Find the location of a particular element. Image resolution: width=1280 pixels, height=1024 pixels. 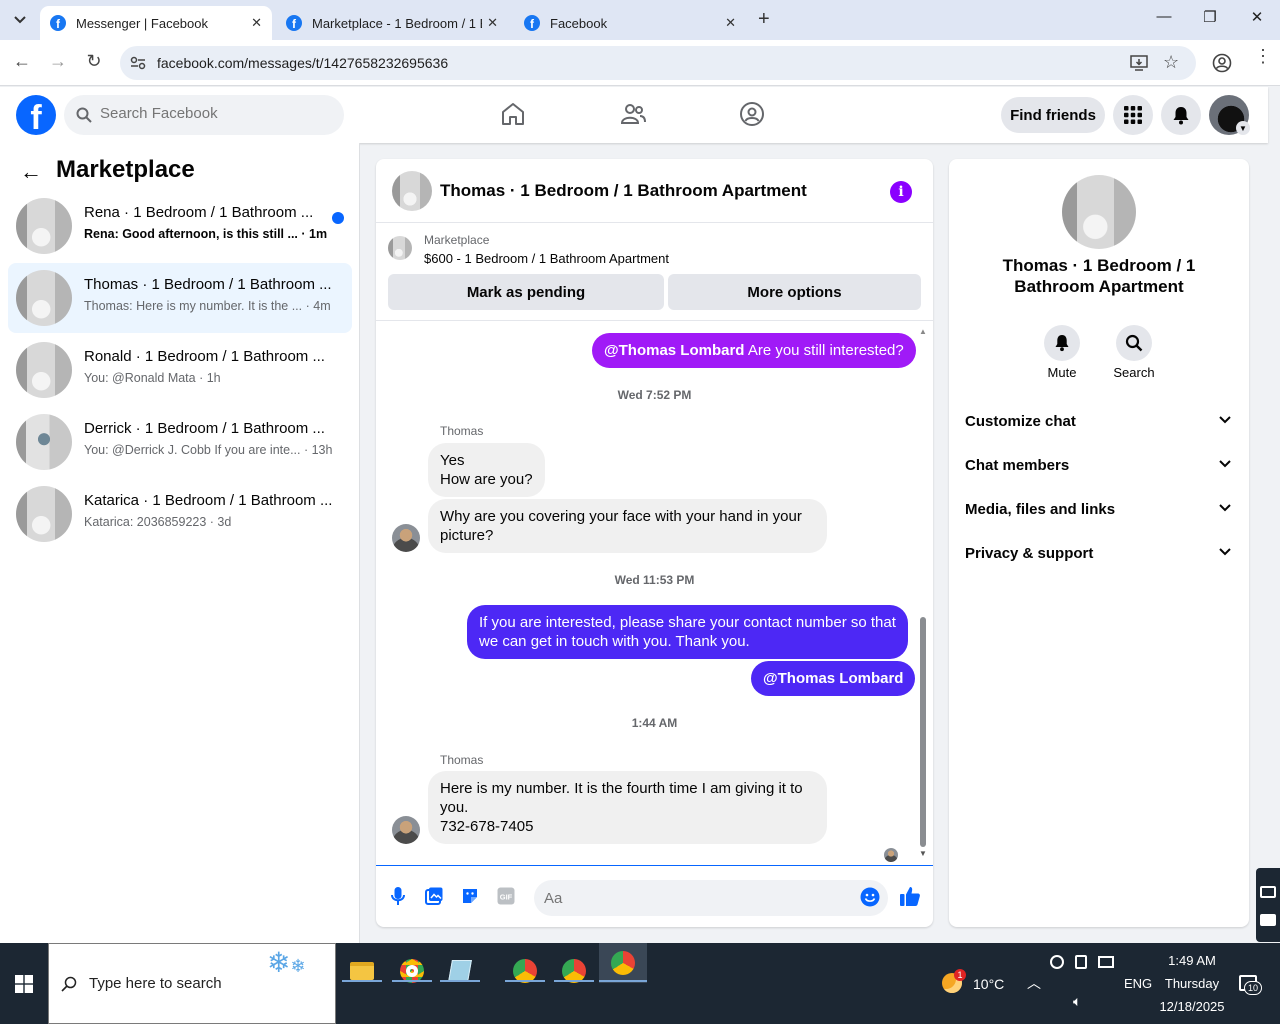

notification-count: 10 is located at coordinates (1253, 988).